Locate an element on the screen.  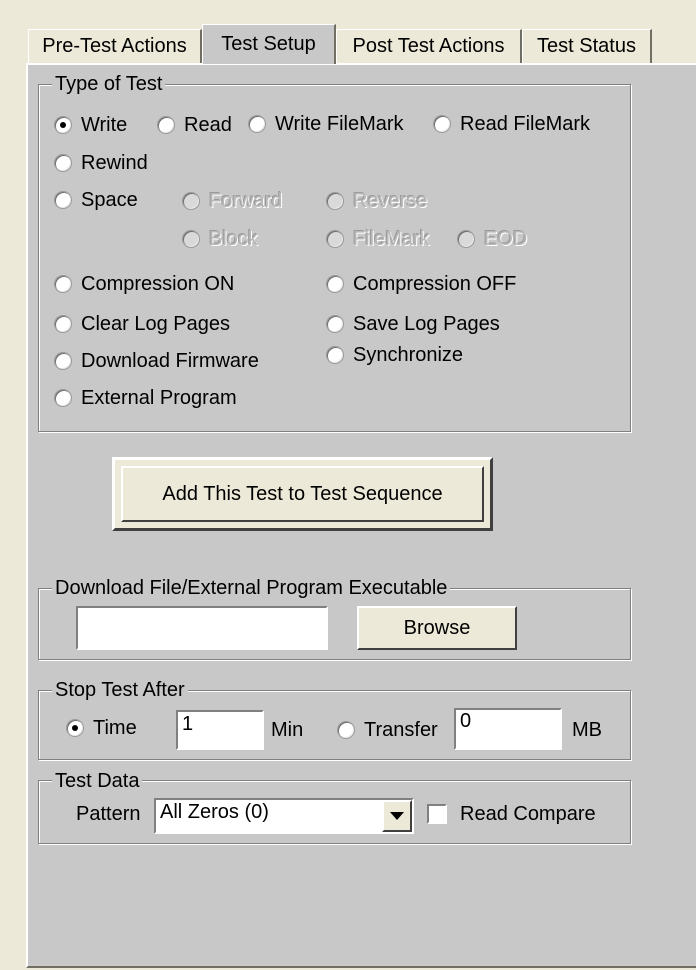
radio-synchronize: Synchronize is located at coordinates (394, 355).